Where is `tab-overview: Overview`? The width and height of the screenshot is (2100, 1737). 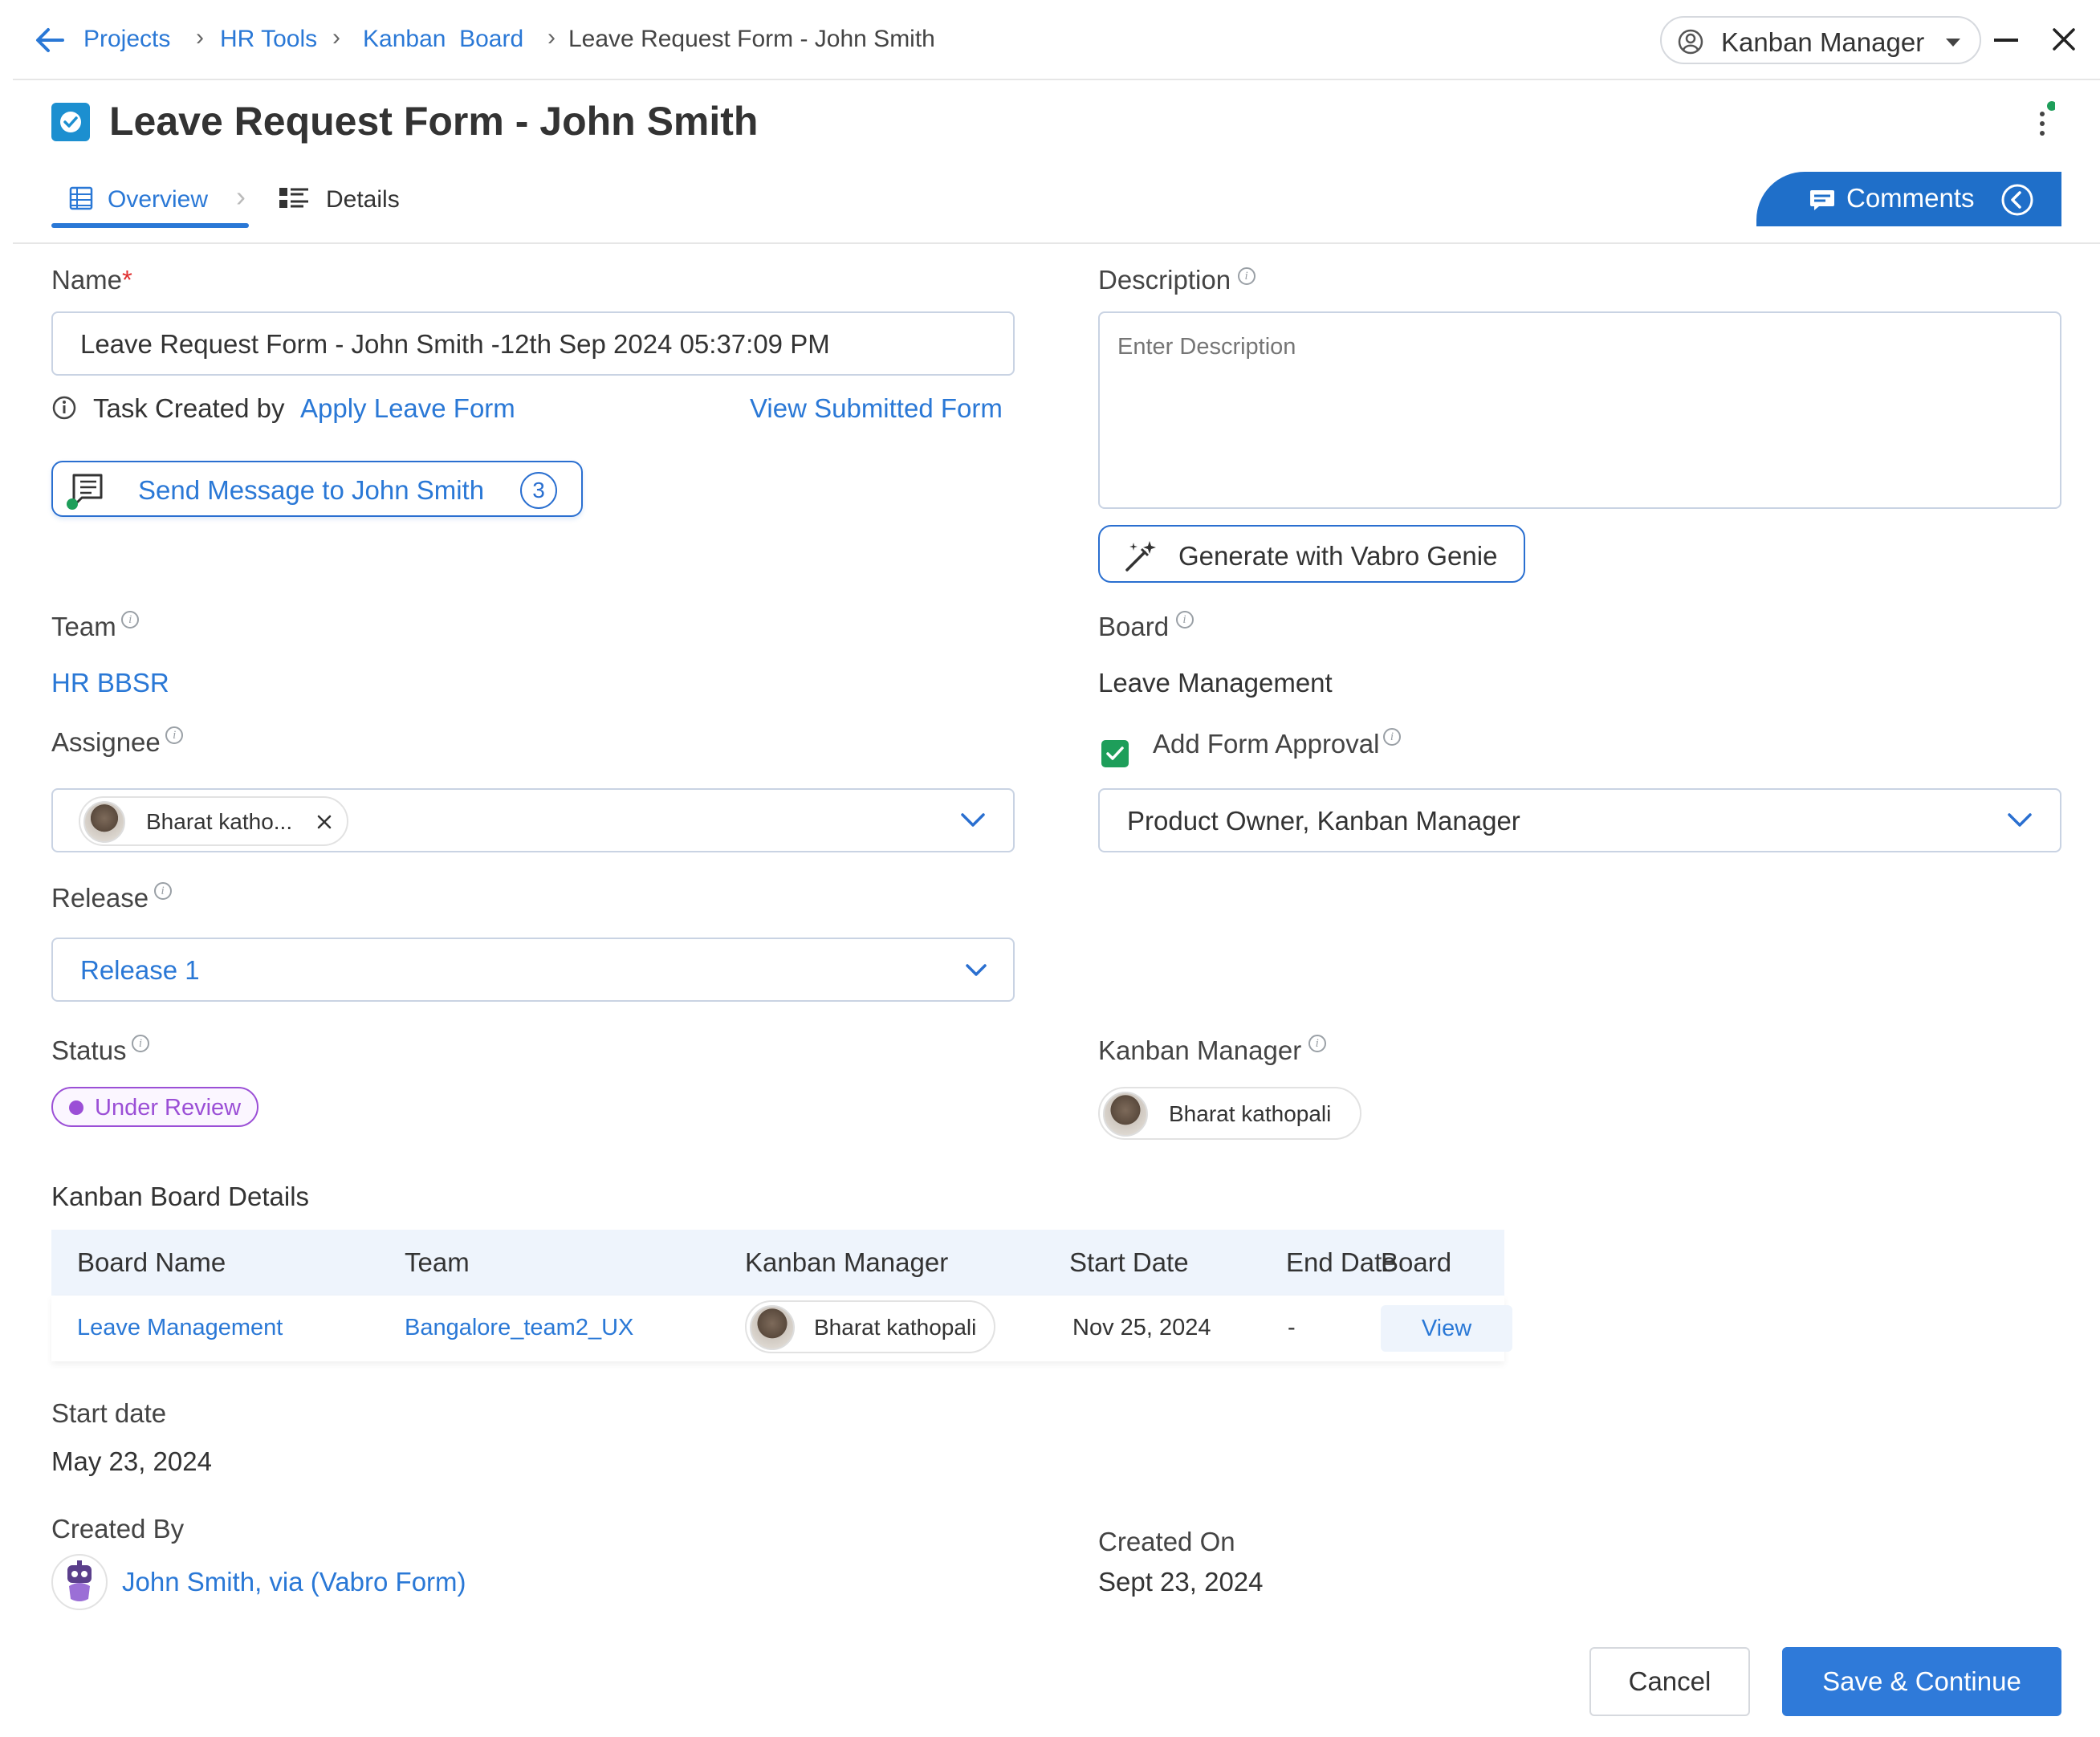 tab-overview: Overview is located at coordinates (150, 201).